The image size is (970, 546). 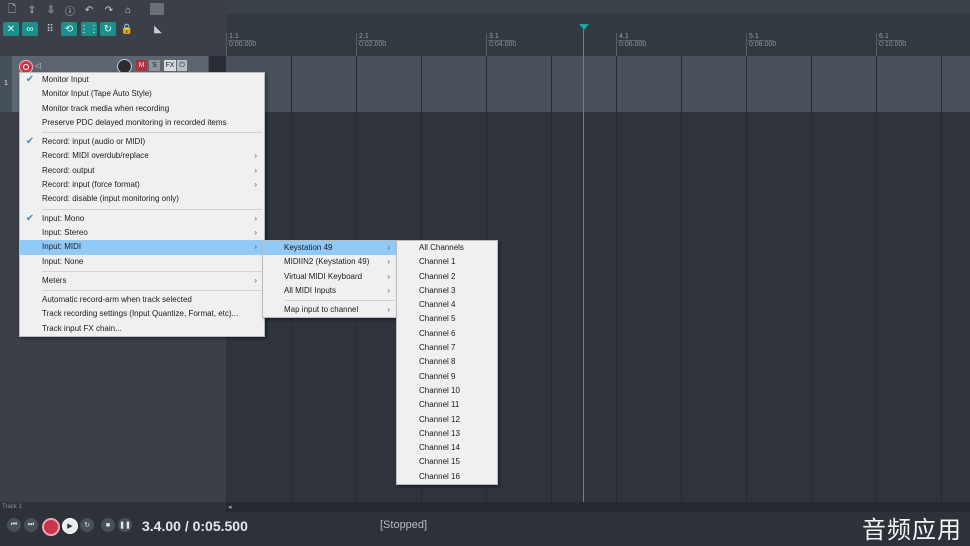 I want to click on menu-item-monitor-track-media-when-recording: Monitor track media when recording, so click(x=142, y=109).